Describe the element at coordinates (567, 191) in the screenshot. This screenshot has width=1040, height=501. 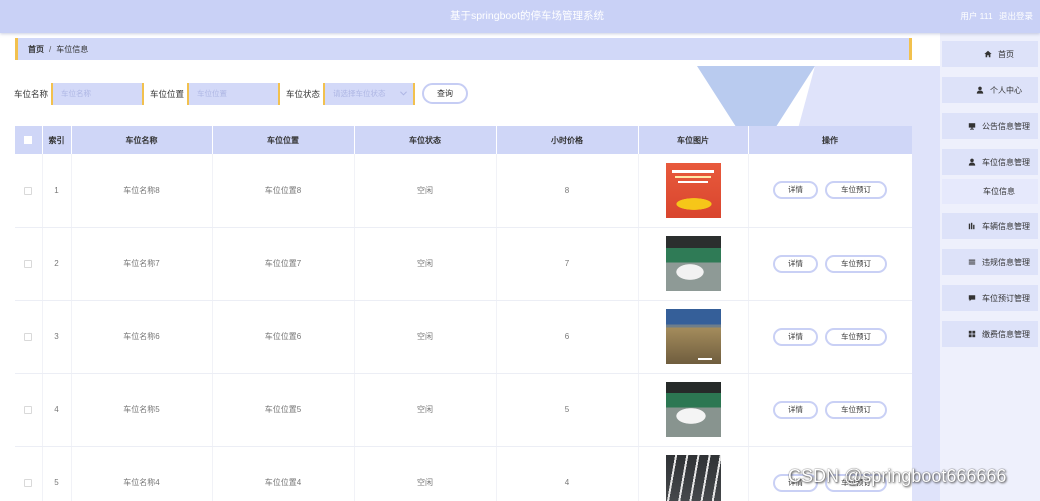
I see `hourly-price-cell: 8` at that location.